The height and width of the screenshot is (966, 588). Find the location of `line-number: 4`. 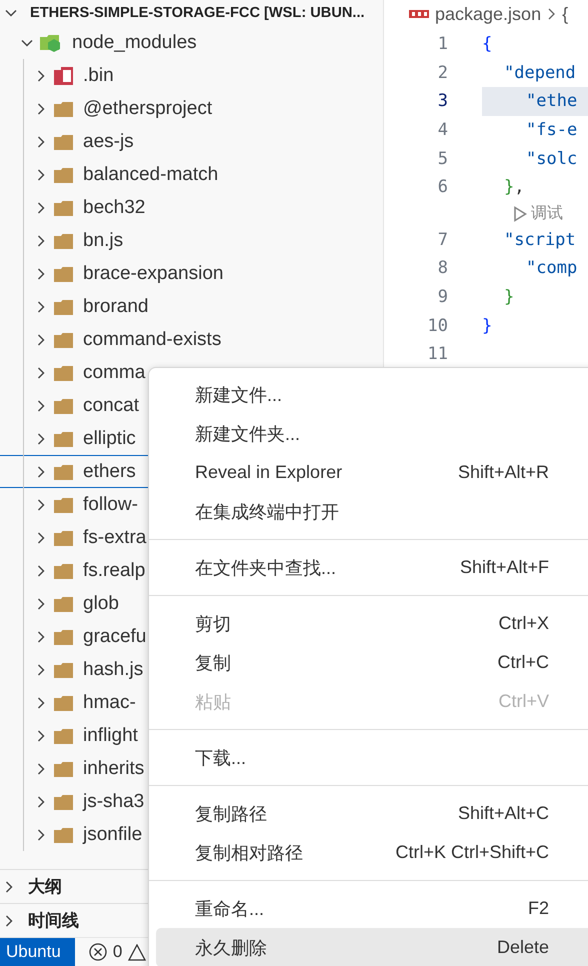

line-number: 4 is located at coordinates (442, 130).